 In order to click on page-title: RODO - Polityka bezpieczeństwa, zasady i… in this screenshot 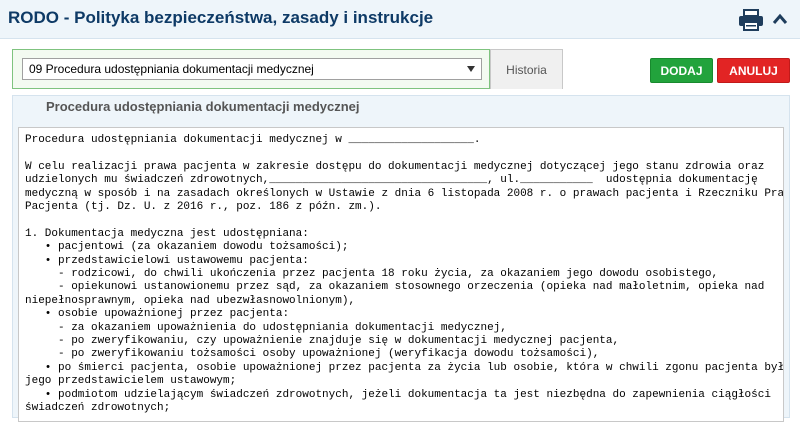, I will do `click(221, 17)`.